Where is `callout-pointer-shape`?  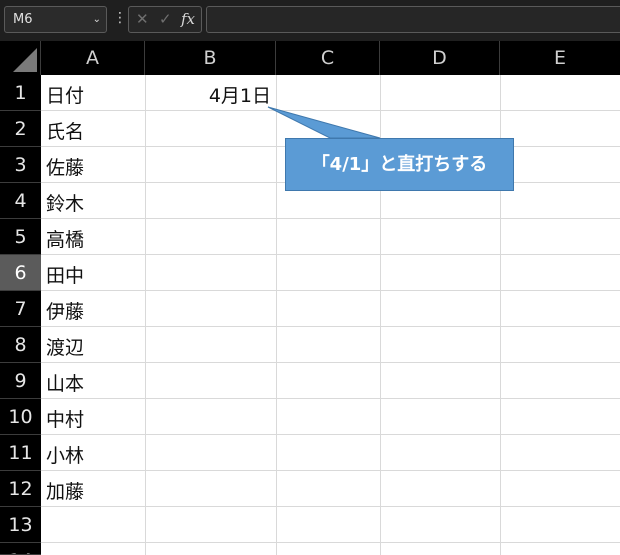 callout-pointer-shape is located at coordinates (324, 122).